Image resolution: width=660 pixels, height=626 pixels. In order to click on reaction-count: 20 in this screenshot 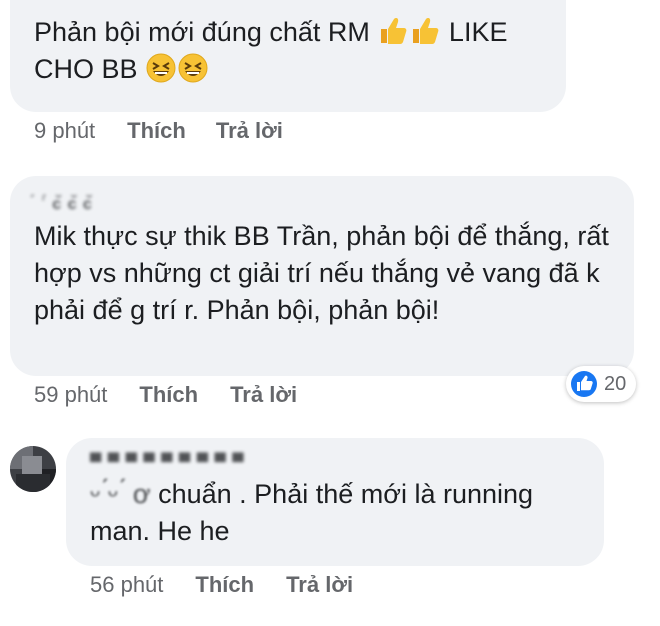, I will do `click(615, 383)`.